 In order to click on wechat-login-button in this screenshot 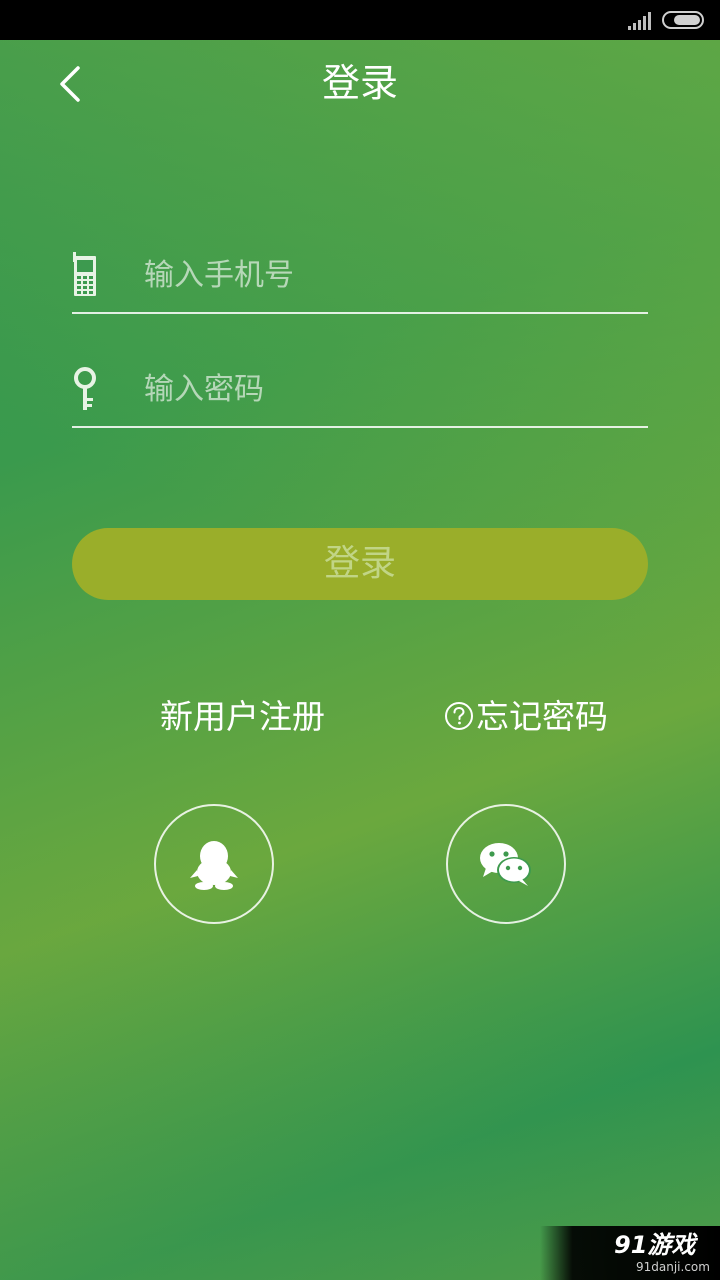, I will do `click(506, 864)`.